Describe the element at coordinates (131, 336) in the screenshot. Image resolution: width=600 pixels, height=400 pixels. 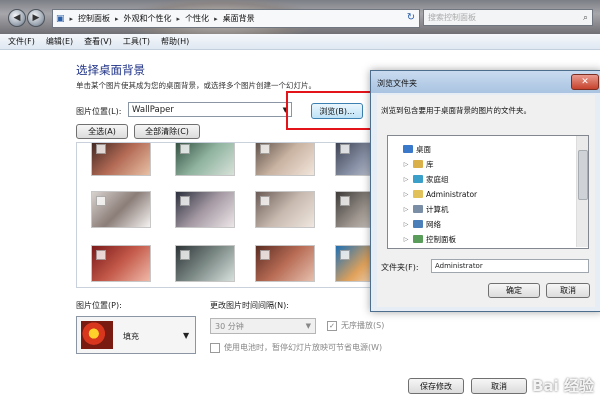
I see `picture-position-value: 填充` at that location.